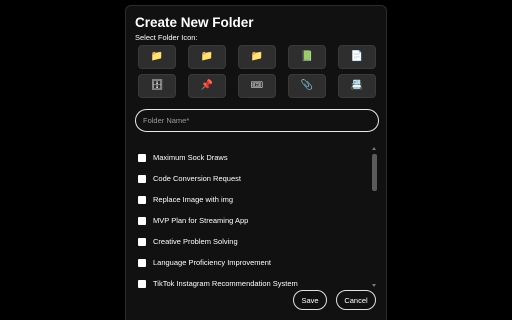 The image size is (512, 320). Describe the element at coordinates (201, 220) in the screenshot. I see `list-item-label: MVP Plan for Streaming App` at that location.